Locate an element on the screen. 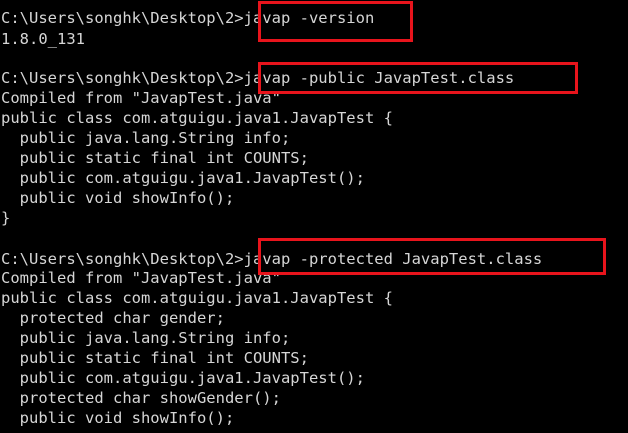 The image size is (628, 433). terminal-line-output: protected char gender; is located at coordinates (113, 318).